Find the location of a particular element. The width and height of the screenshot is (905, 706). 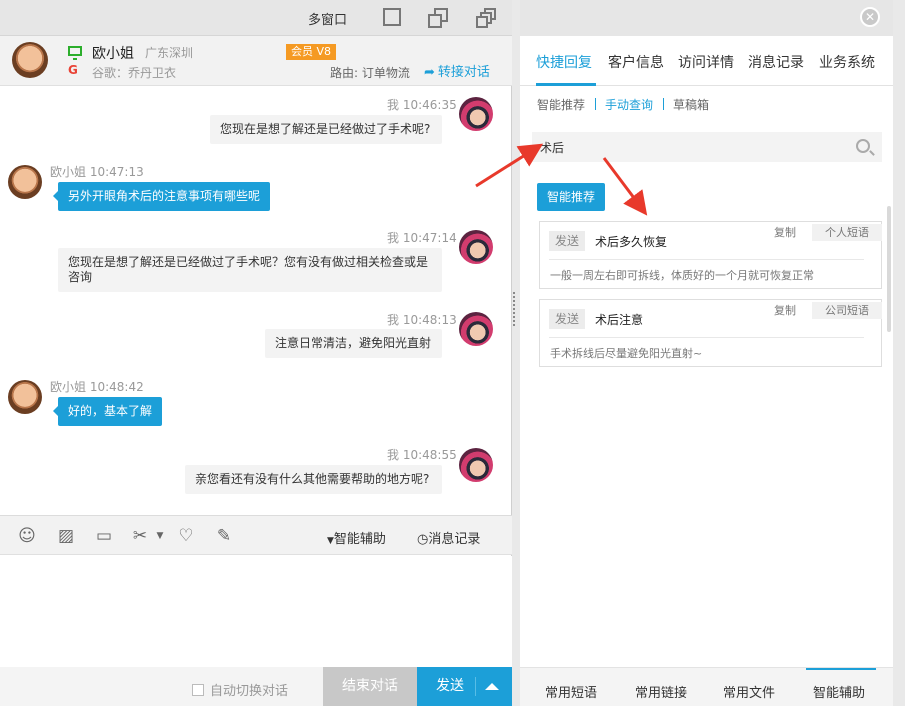

message-bubble-agent: 亲您看还有没有什么其他需要帮助的地方呢? is located at coordinates (313, 479).